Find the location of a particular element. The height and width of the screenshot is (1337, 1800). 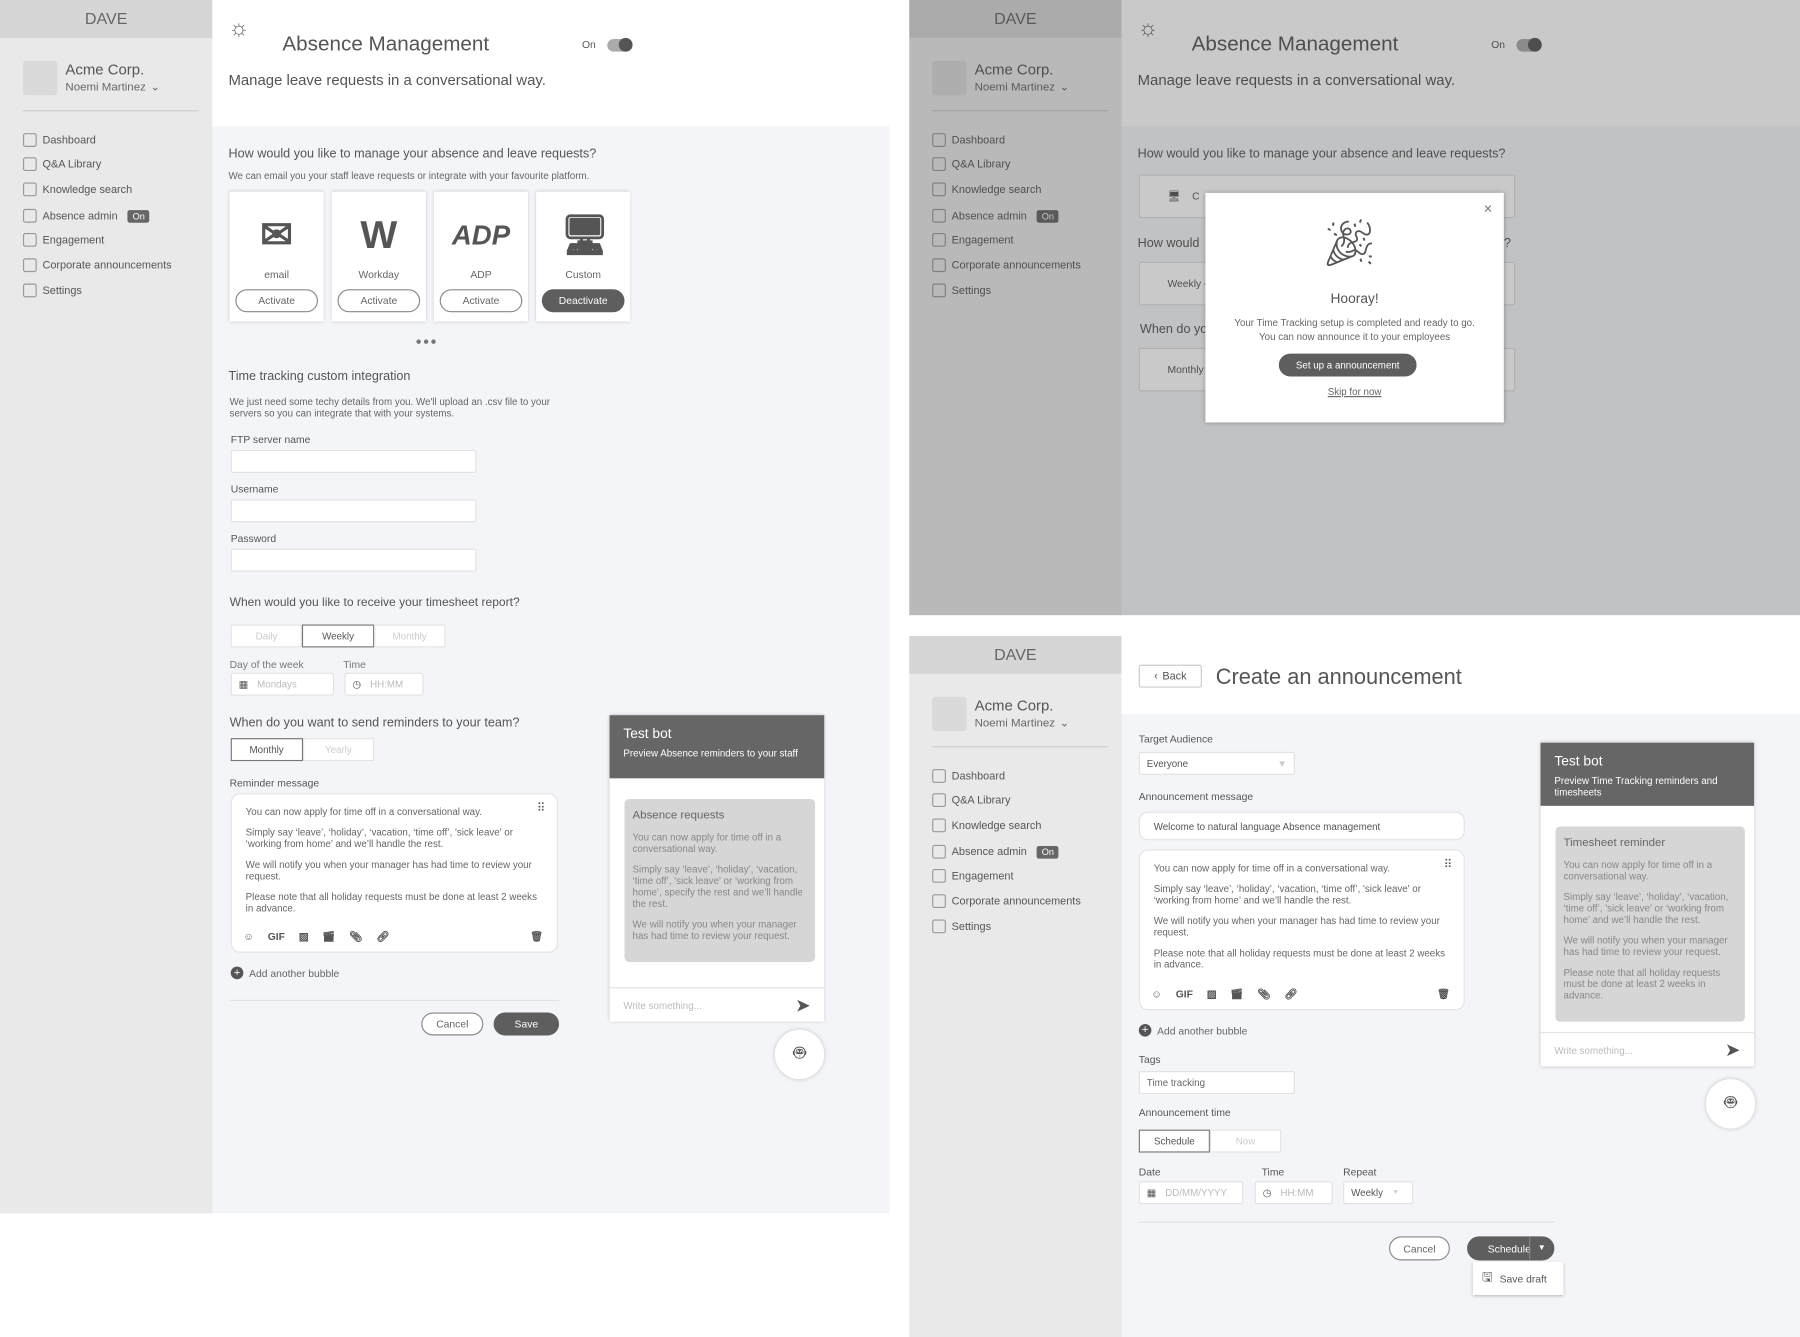

integration-name: Workday is located at coordinates (379, 274).